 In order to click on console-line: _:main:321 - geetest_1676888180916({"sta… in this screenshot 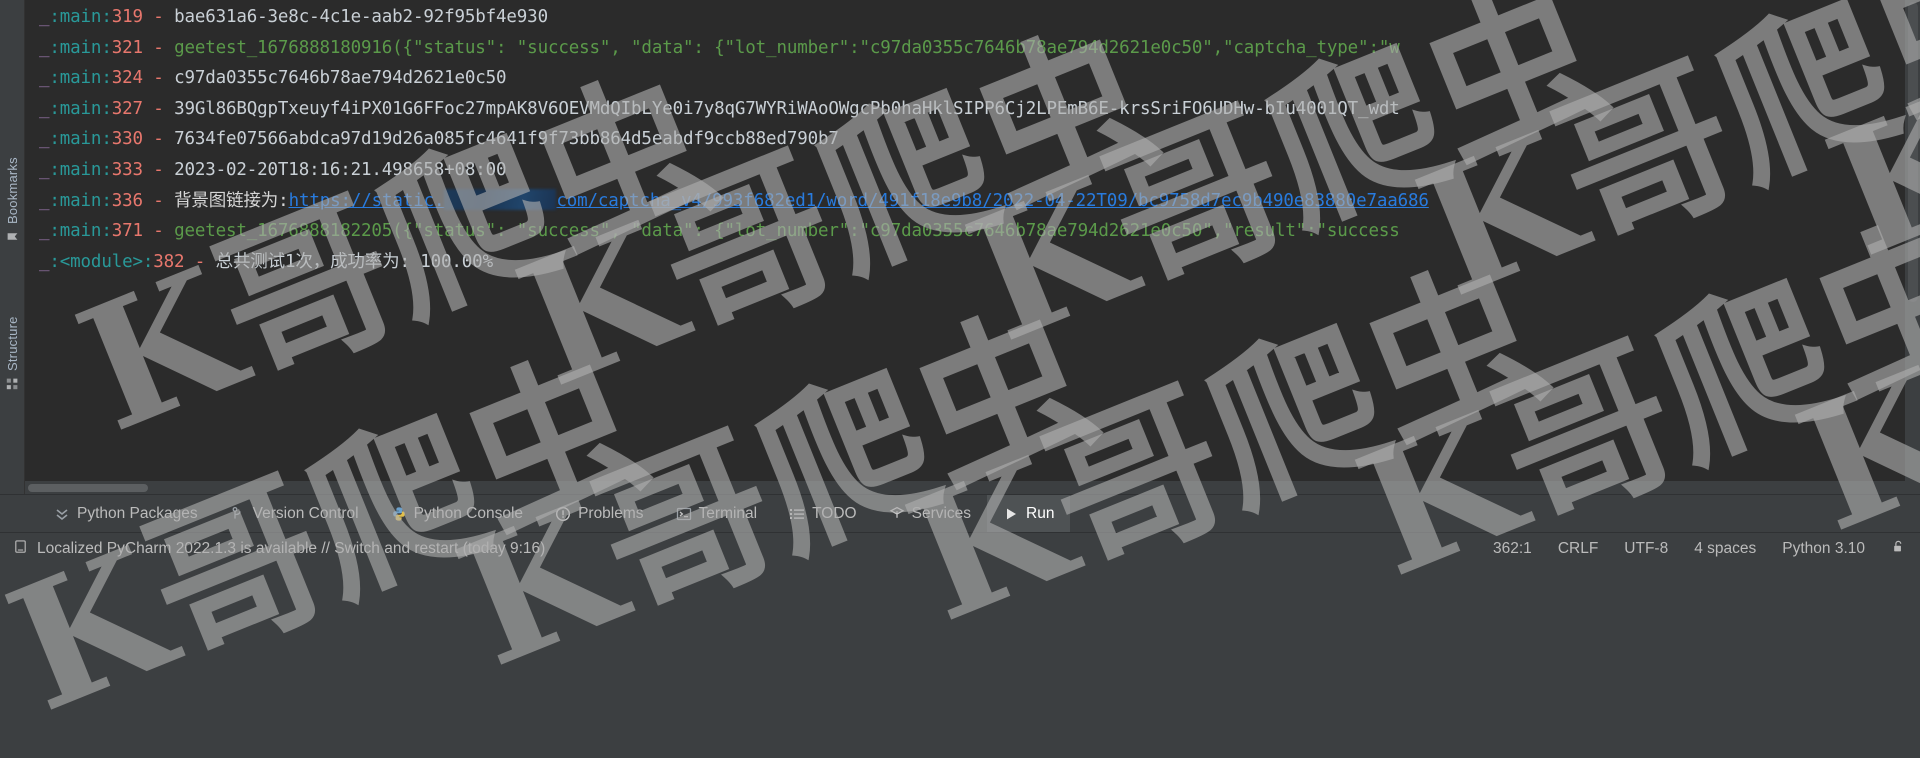, I will do `click(965, 48)`.